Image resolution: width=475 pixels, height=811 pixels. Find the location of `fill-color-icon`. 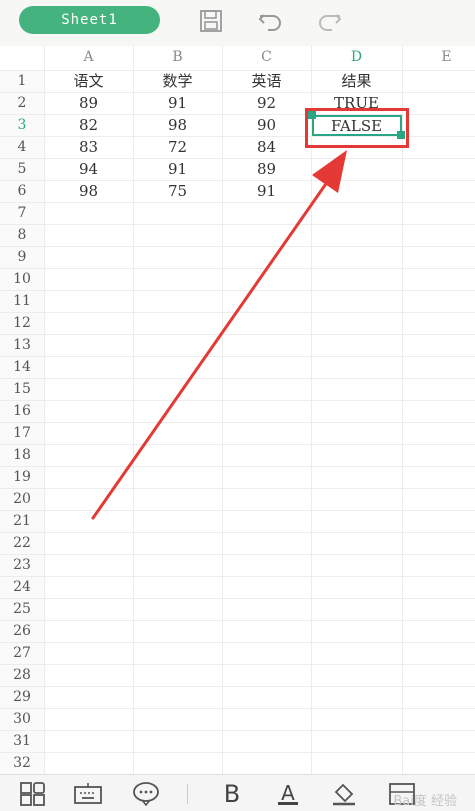

fill-color-icon is located at coordinates (344, 794).